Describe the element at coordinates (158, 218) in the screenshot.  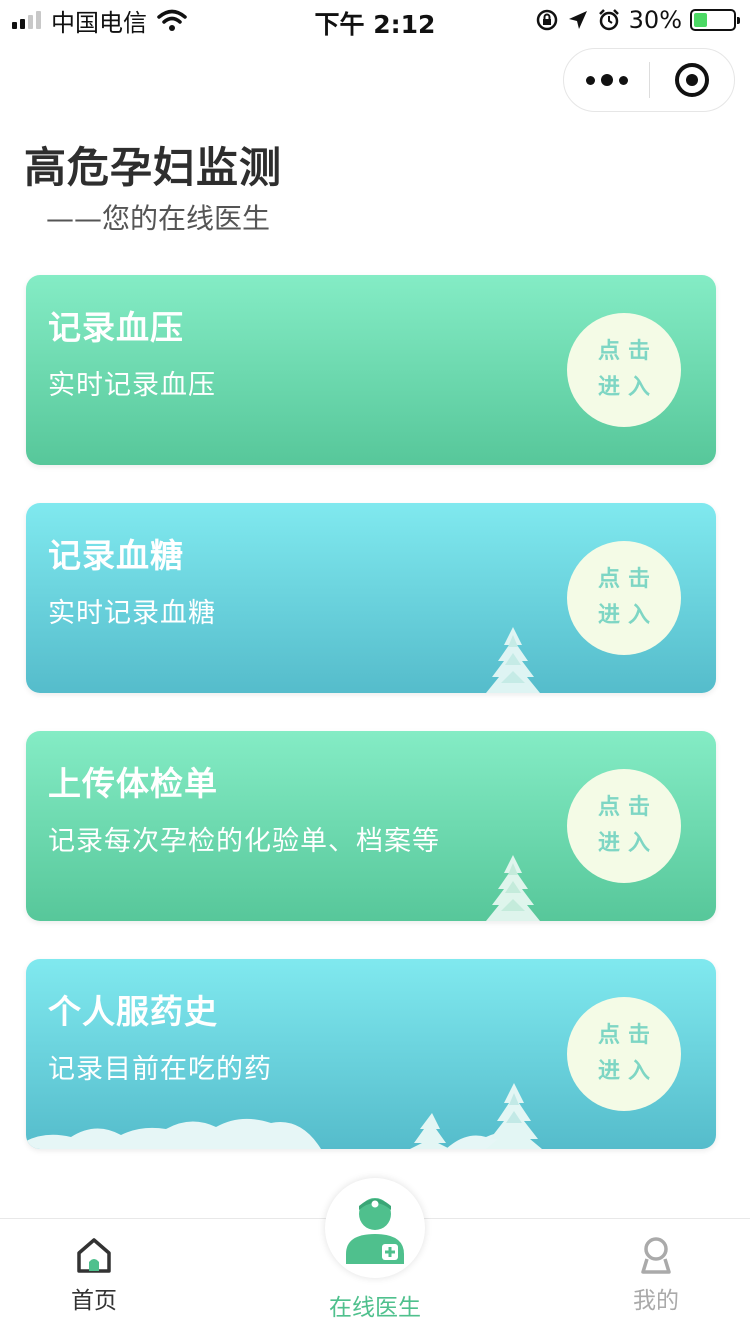
I see `page-subtitle: ——您的在线医生` at that location.